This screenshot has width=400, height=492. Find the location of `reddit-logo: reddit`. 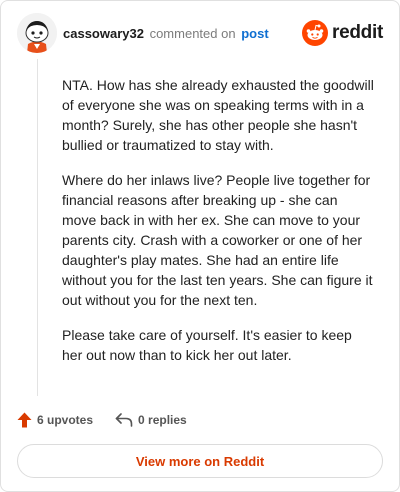

reddit-logo: reddit is located at coordinates (342, 33).